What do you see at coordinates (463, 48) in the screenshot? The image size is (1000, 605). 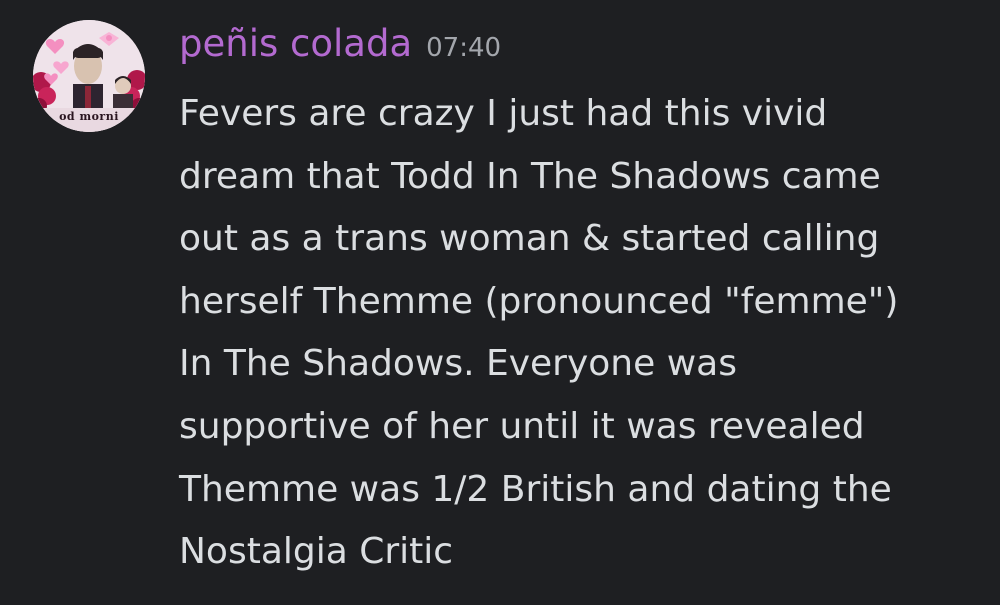 I see `timestamp: 07:40` at bounding box center [463, 48].